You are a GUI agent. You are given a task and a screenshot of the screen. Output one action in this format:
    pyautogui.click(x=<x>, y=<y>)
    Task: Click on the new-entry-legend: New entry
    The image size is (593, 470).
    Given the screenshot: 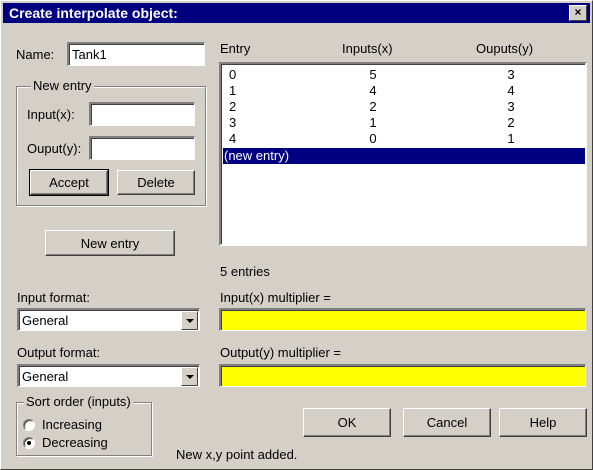 What is the action you would take?
    pyautogui.click(x=62, y=85)
    